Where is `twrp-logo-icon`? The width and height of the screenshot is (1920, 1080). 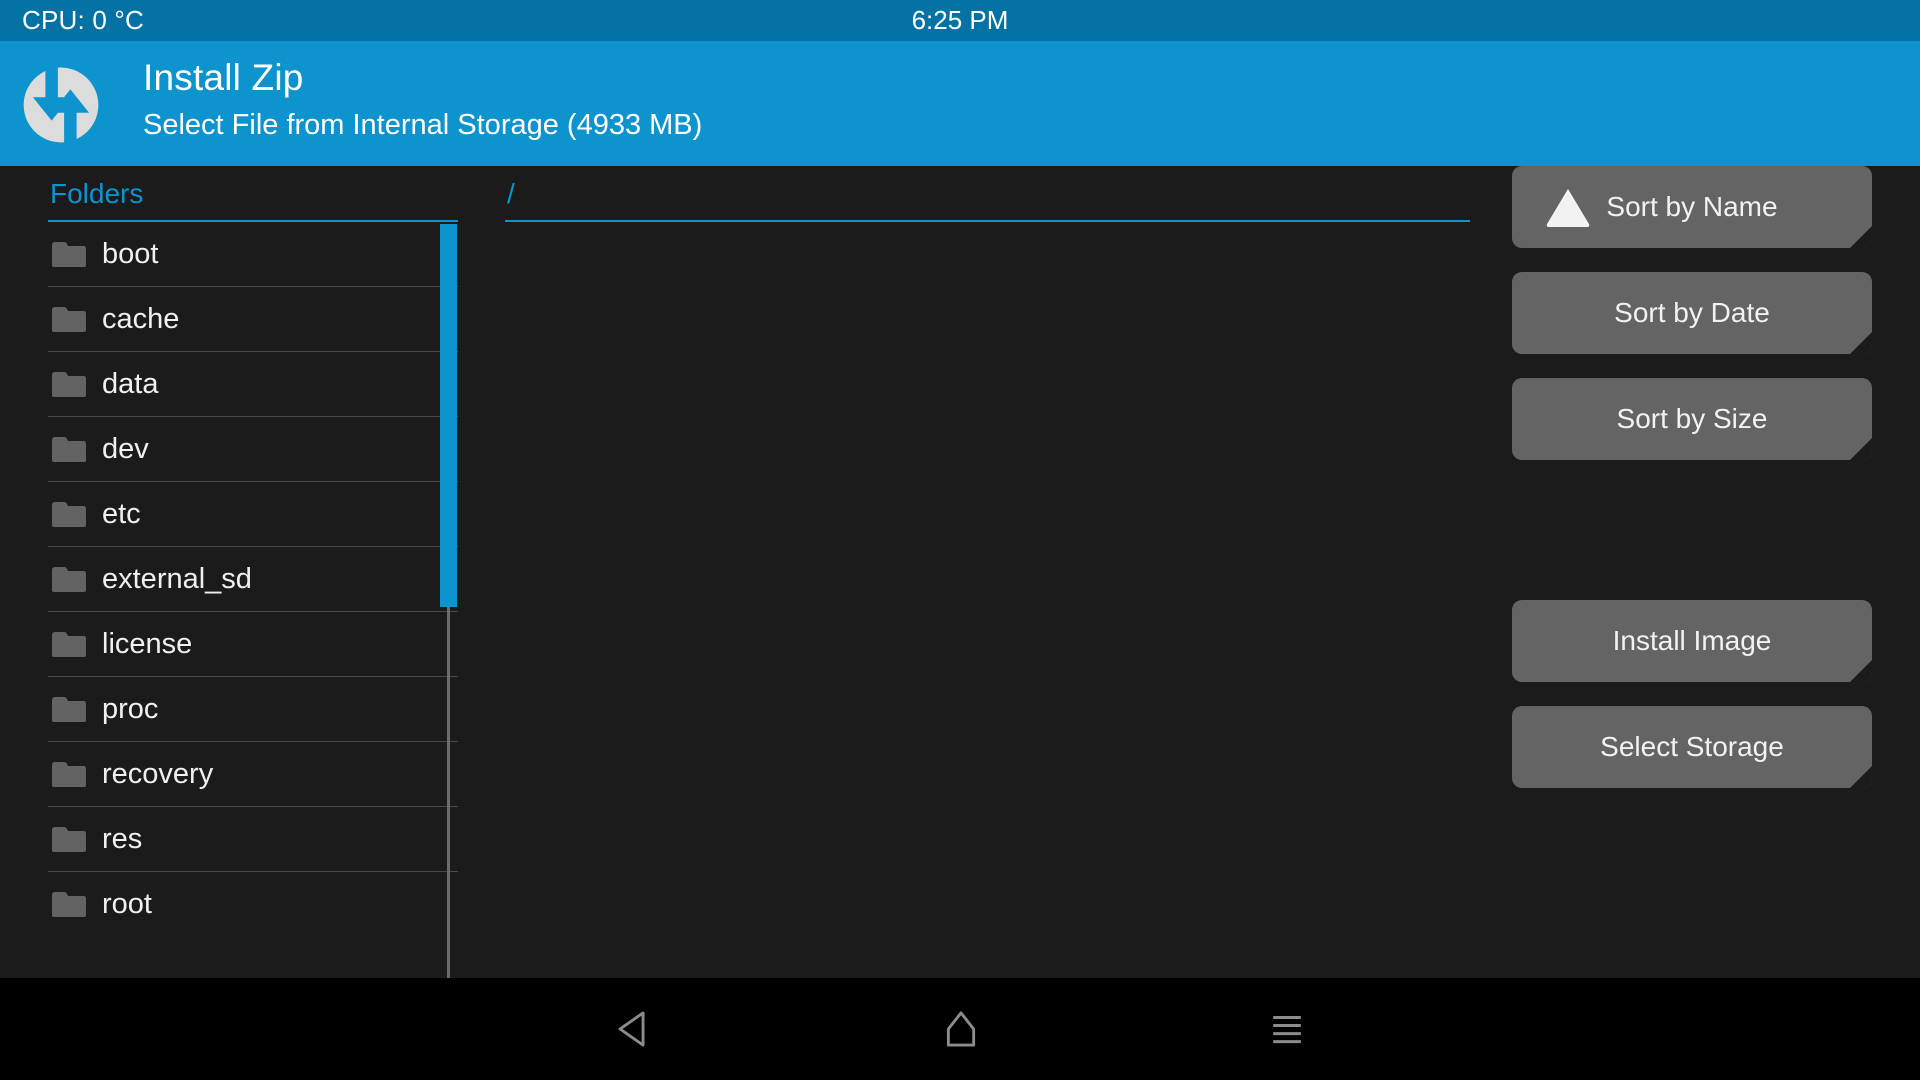 twrp-logo-icon is located at coordinates (61, 105).